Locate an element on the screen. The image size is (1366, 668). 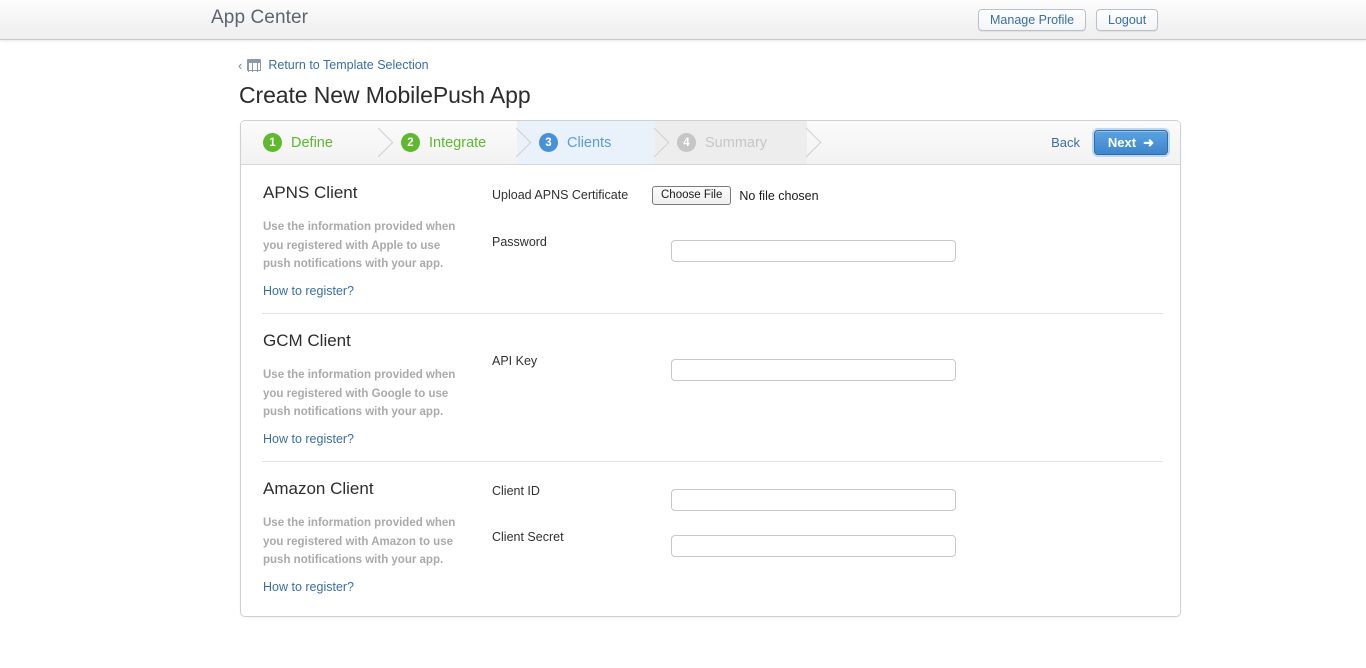
wizard-step-number: 3 is located at coordinates (548, 142).